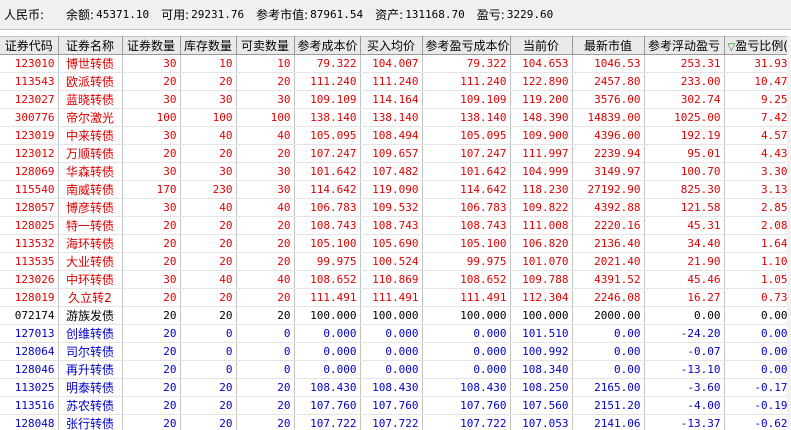 The image size is (791, 430). What do you see at coordinates (541, 279) in the screenshot?
I see `cell-current-price: 109.788` at bounding box center [541, 279].